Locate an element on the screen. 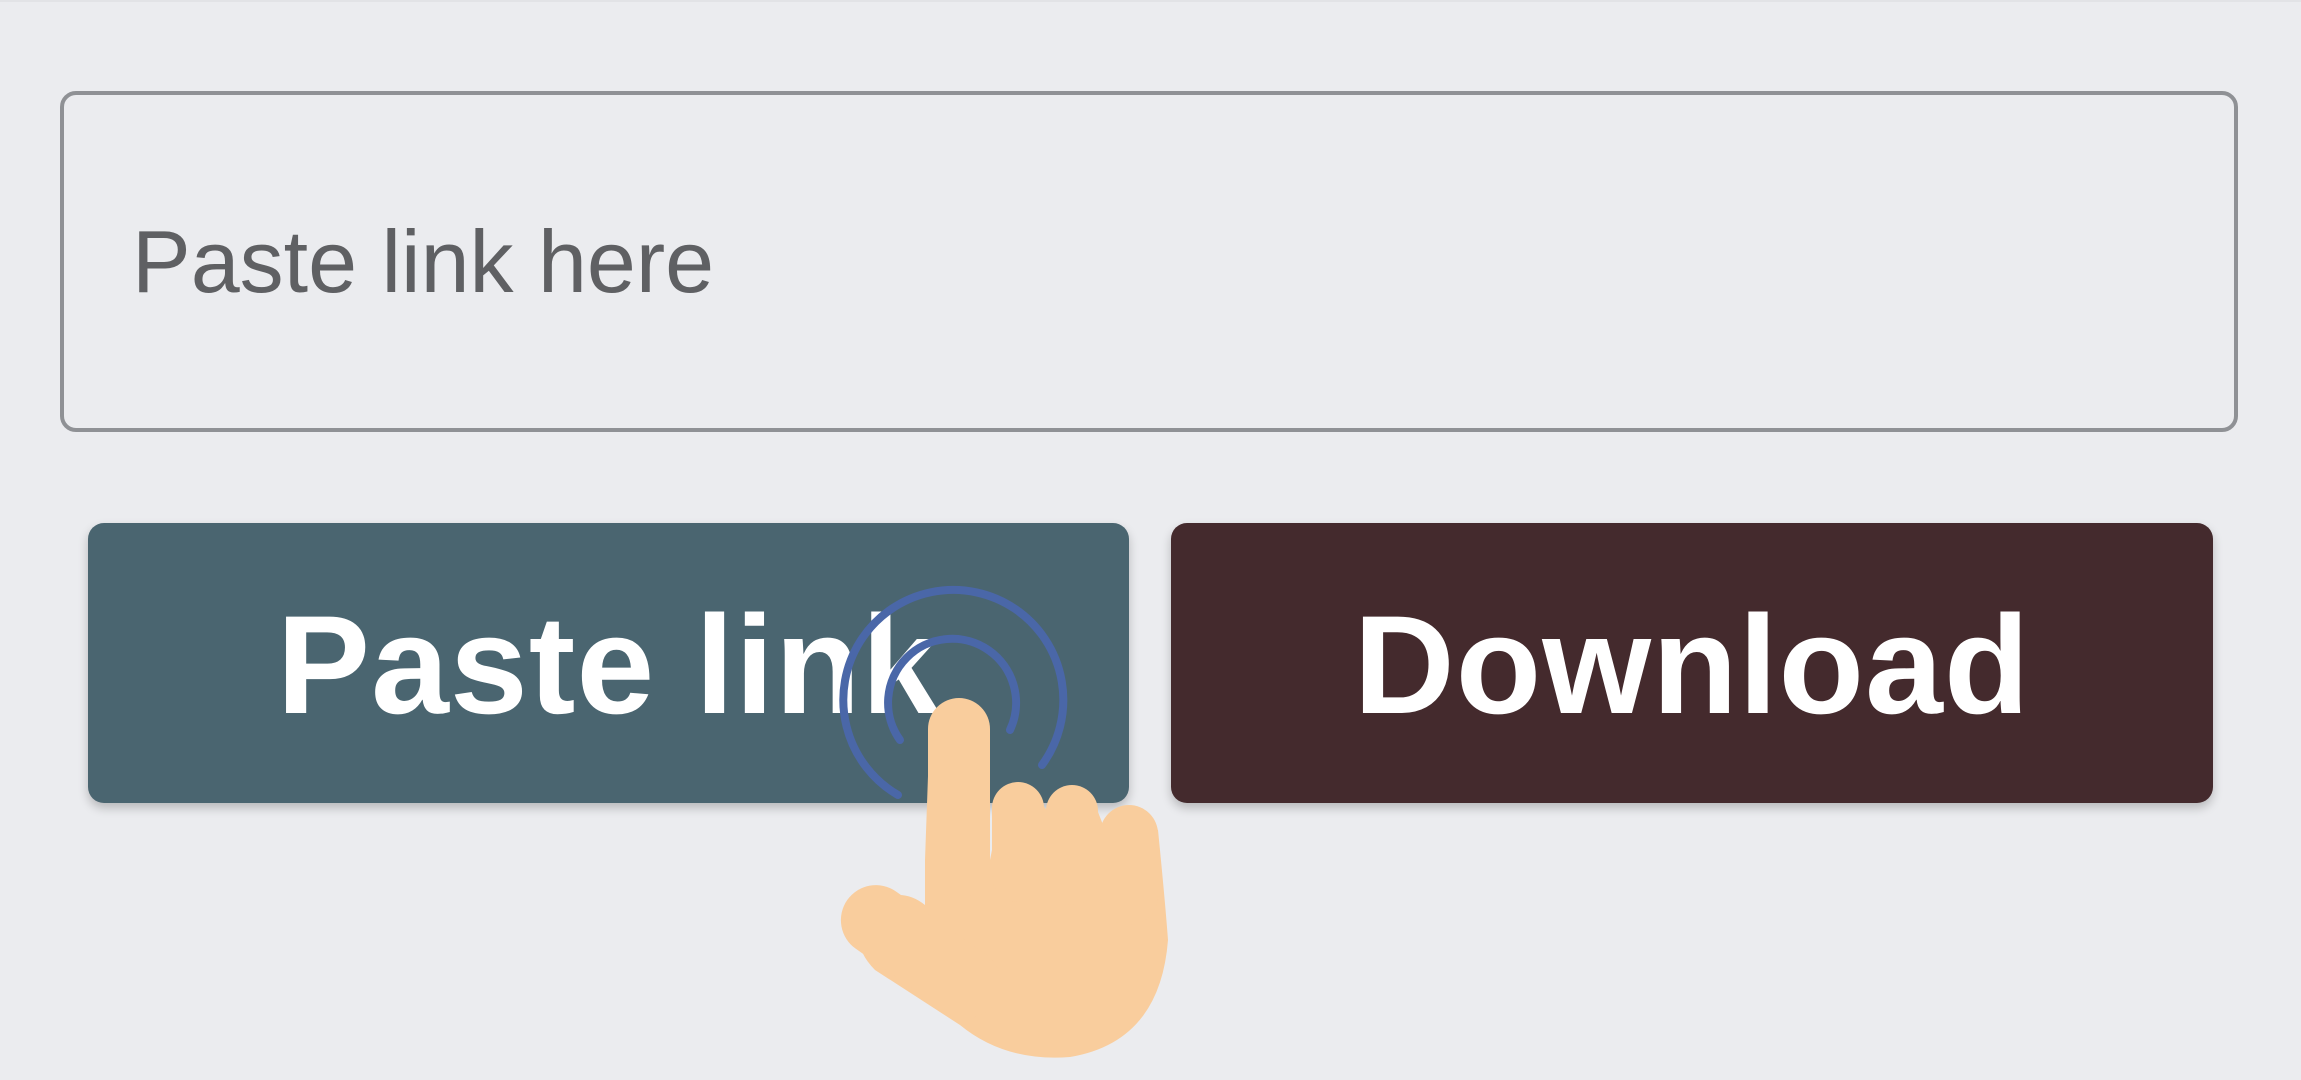 Image resolution: width=2301 pixels, height=1080 pixels. paste-link-button: Paste link is located at coordinates (608, 663).